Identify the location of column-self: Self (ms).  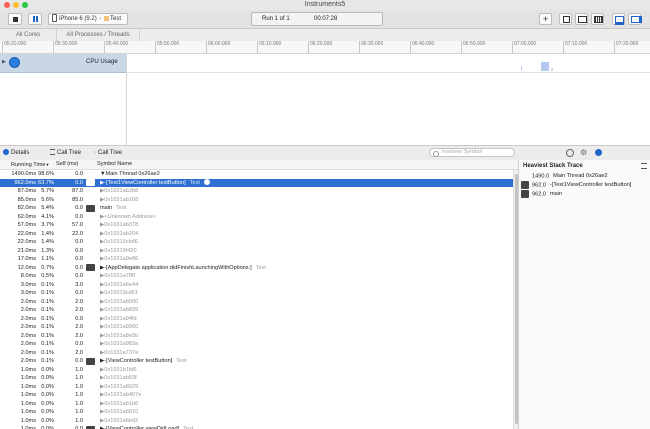
(67, 164).